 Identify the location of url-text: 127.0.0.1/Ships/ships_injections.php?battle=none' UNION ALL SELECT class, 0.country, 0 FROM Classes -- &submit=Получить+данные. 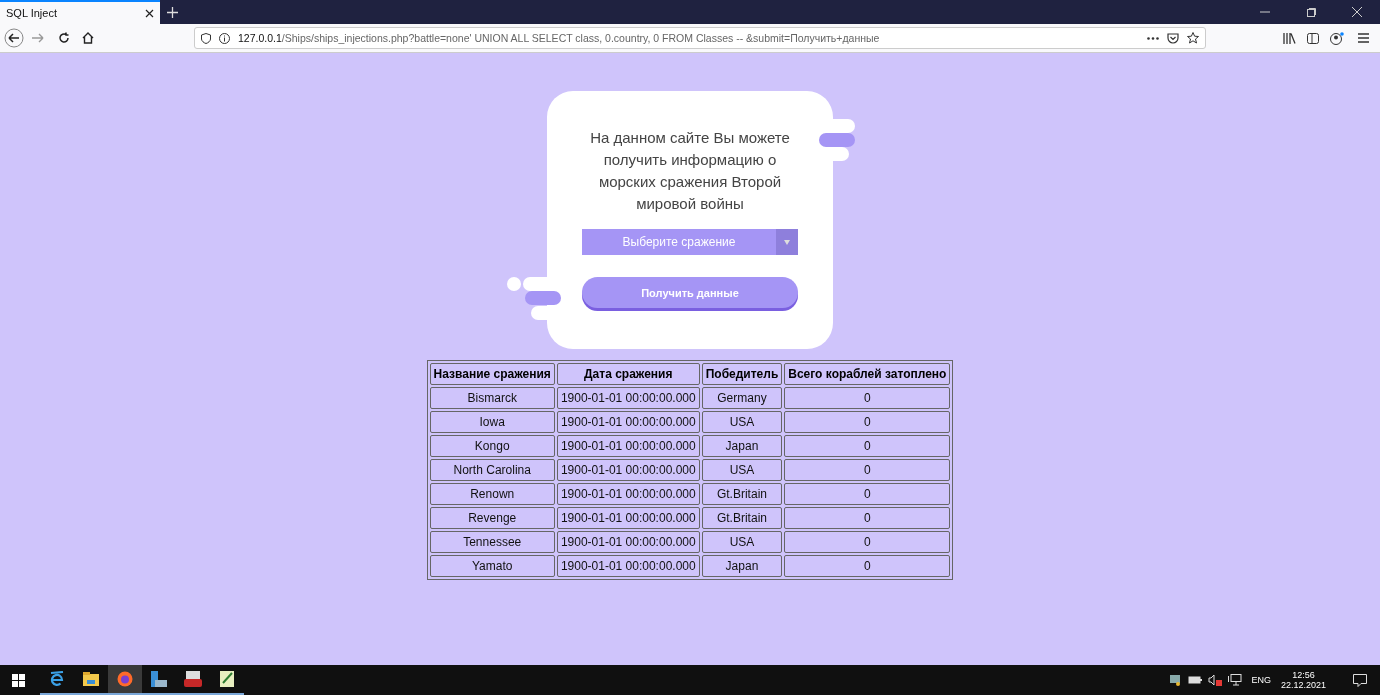
(559, 38).